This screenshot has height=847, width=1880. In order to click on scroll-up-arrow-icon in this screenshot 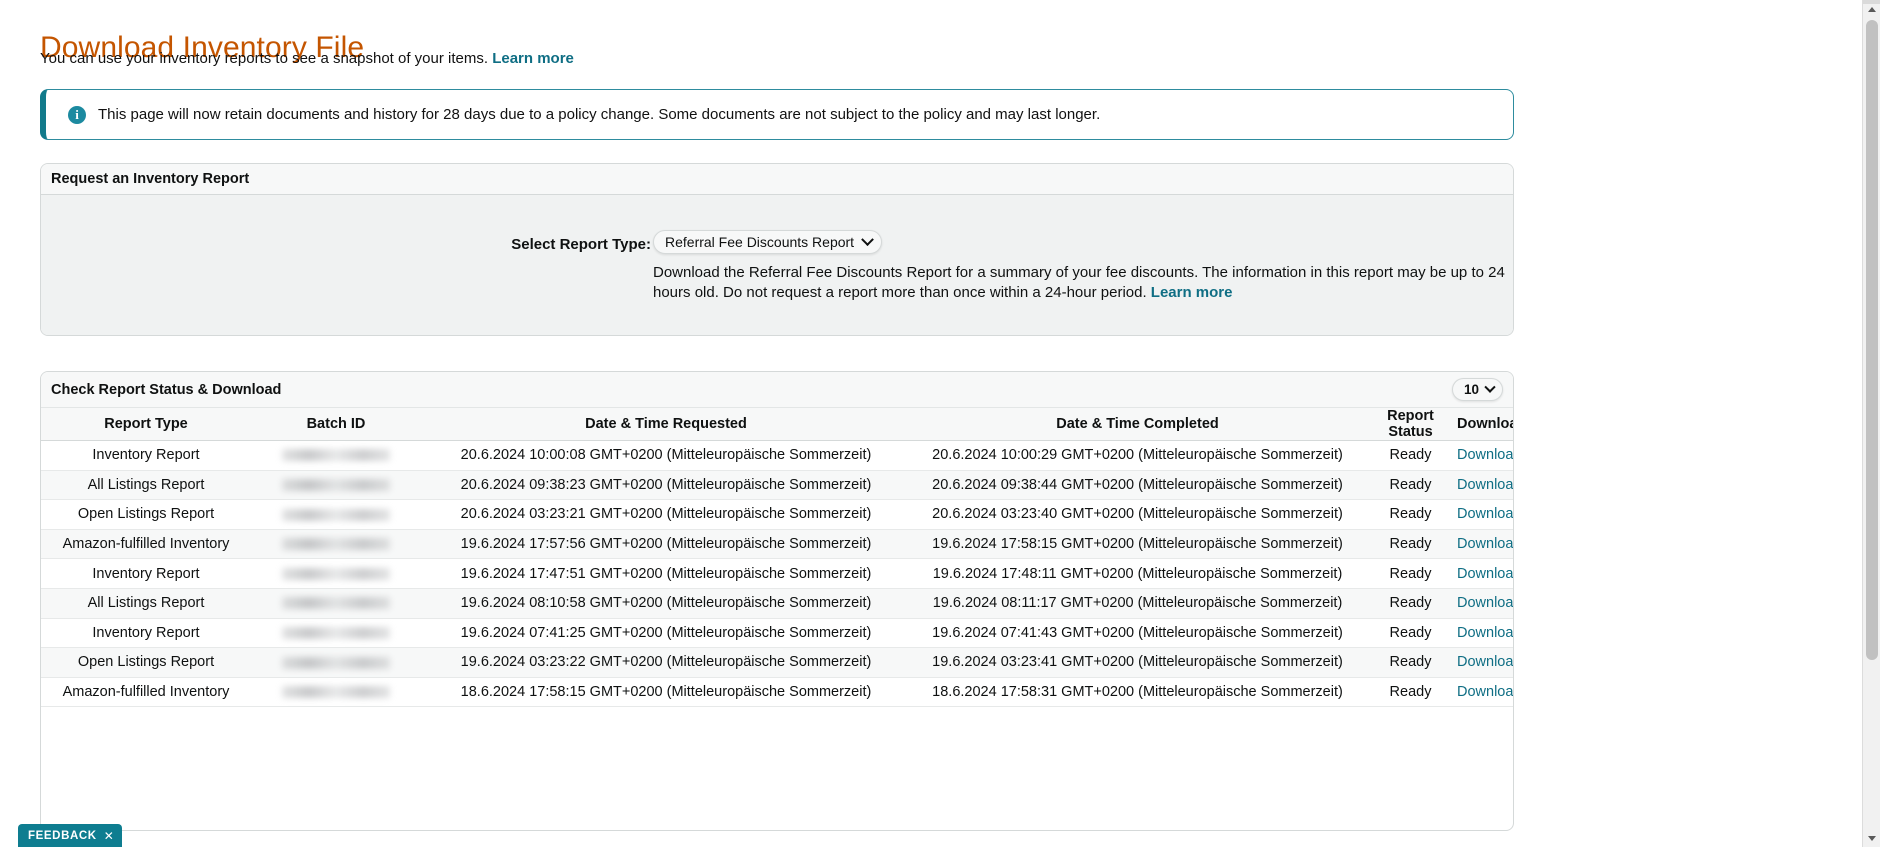, I will do `click(1871, 9)`.